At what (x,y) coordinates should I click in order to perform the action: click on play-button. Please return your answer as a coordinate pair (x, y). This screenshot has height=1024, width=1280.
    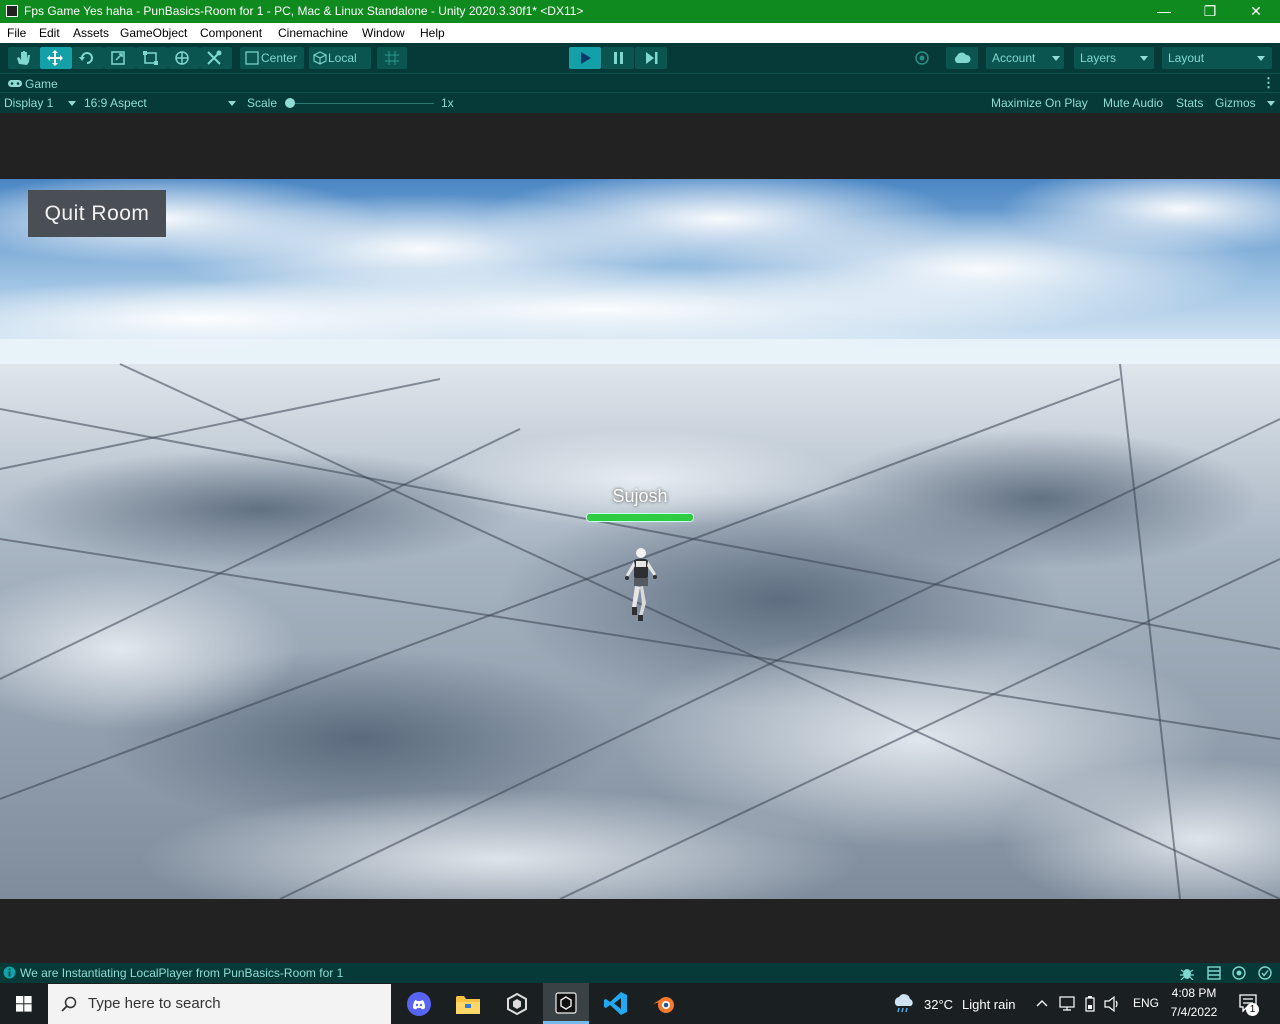
    Looking at the image, I should click on (585, 58).